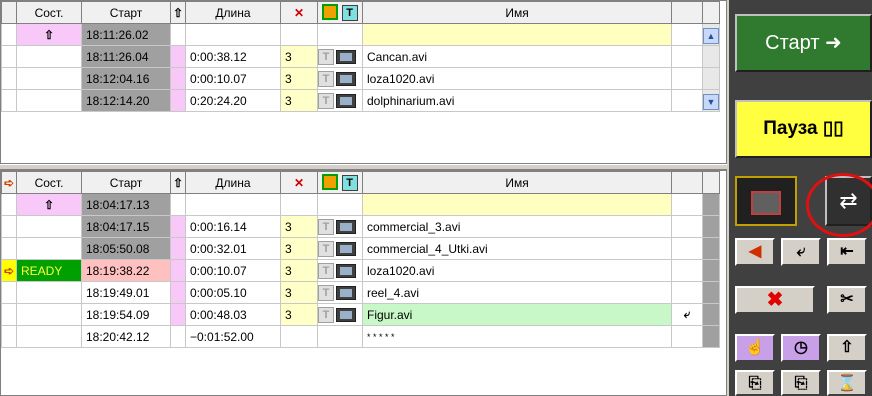 This screenshot has width=872, height=396. I want to click on table-row: 18:19:49.01 0:00:05.10 3 T reel_4.avi, so click(360, 292).